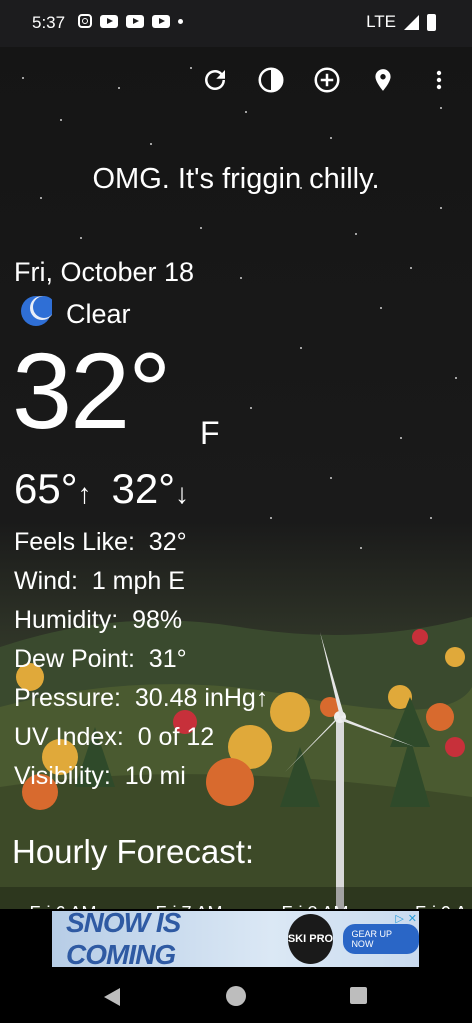 The width and height of the screenshot is (472, 1023). I want to click on ad-choices: ▷ ✕, so click(406, 918).